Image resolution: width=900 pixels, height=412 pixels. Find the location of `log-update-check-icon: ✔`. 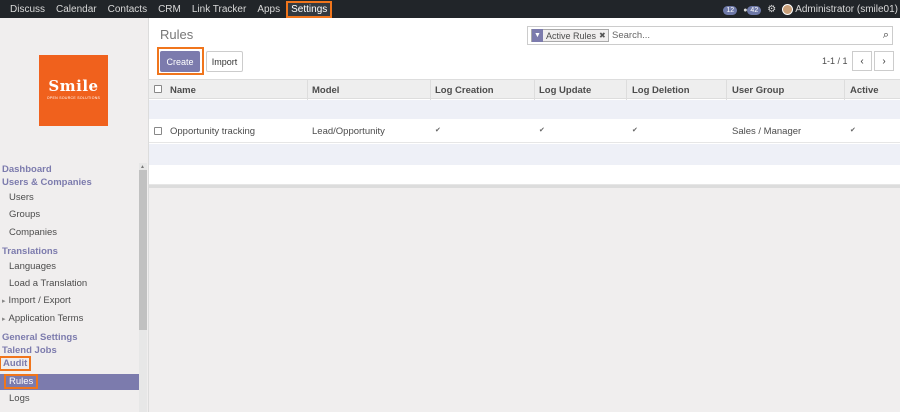

log-update-check-icon: ✔ is located at coordinates (542, 130).